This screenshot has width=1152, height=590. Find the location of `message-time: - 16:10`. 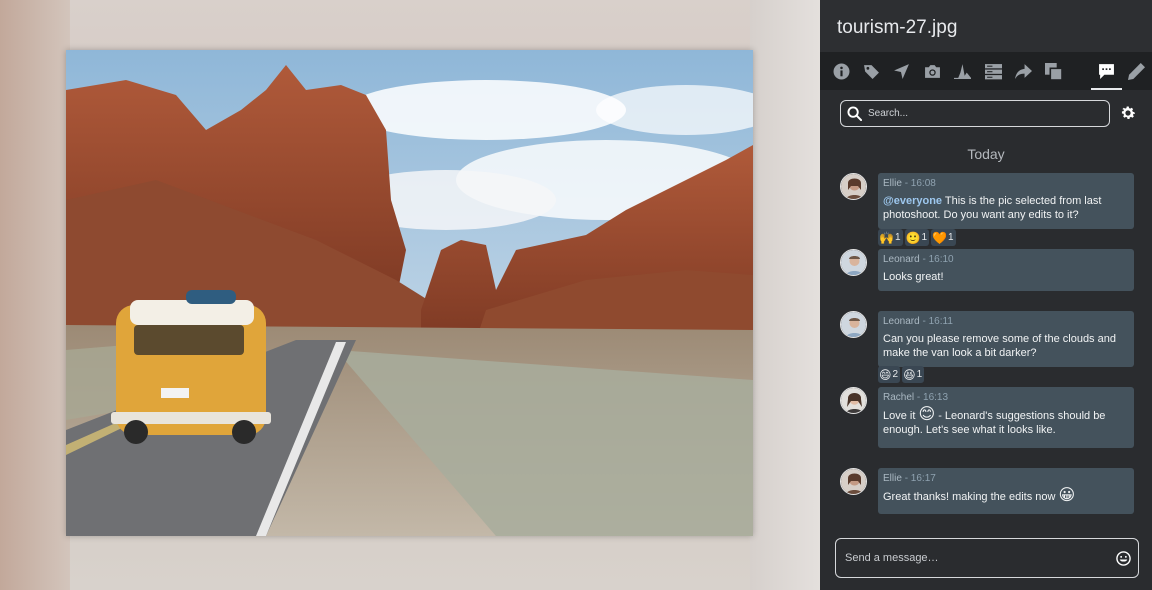

message-time: - 16:10 is located at coordinates (938, 259).